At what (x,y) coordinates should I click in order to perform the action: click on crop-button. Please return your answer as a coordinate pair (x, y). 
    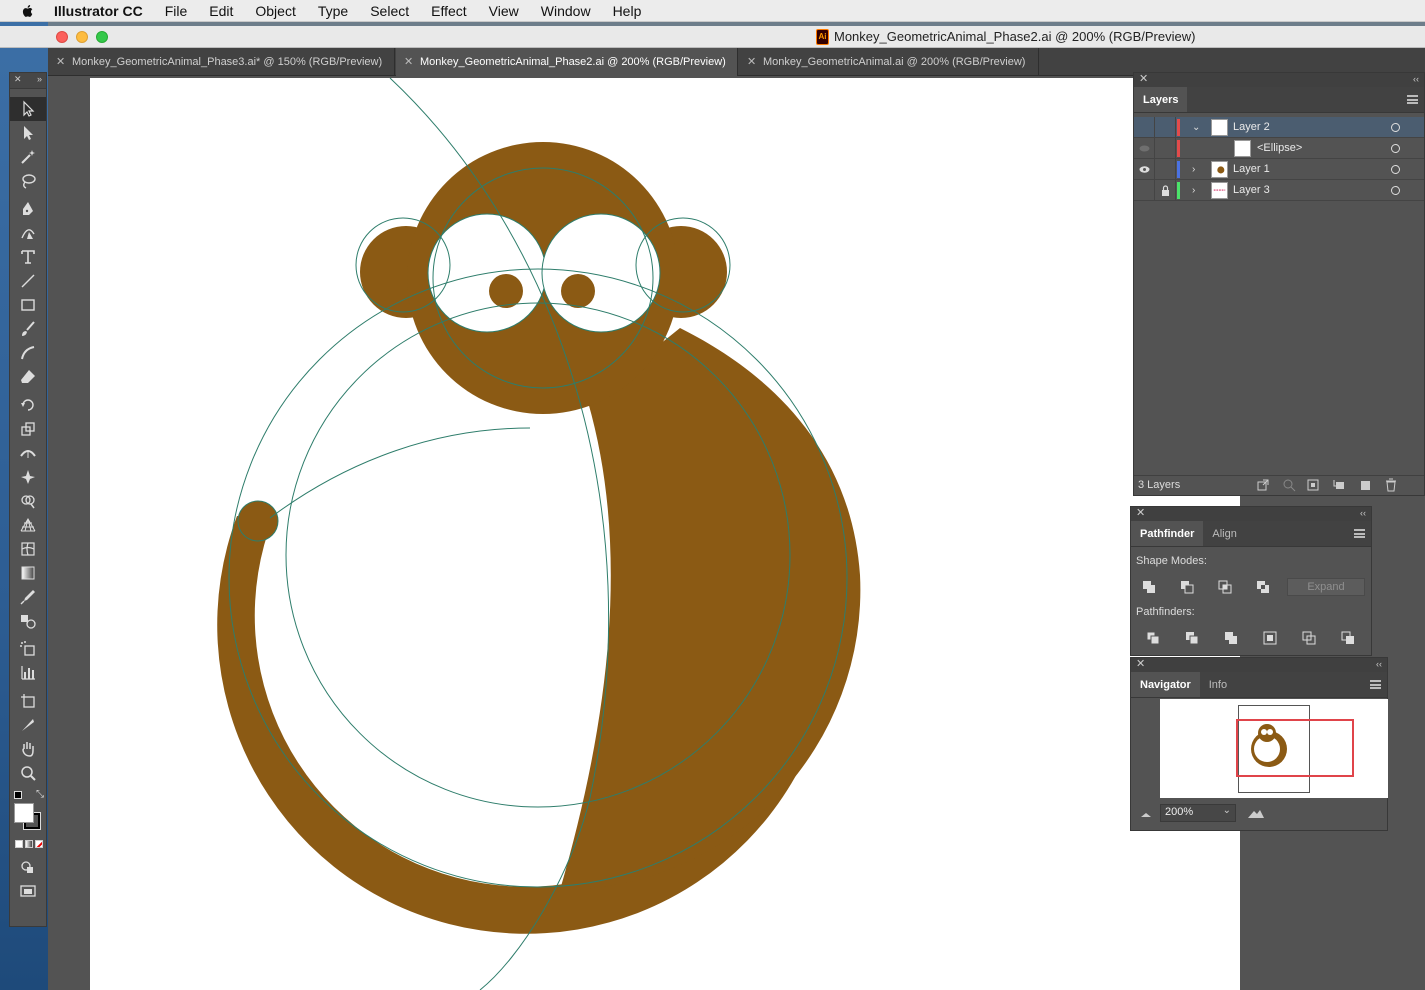
    Looking at the image, I should click on (1270, 638).